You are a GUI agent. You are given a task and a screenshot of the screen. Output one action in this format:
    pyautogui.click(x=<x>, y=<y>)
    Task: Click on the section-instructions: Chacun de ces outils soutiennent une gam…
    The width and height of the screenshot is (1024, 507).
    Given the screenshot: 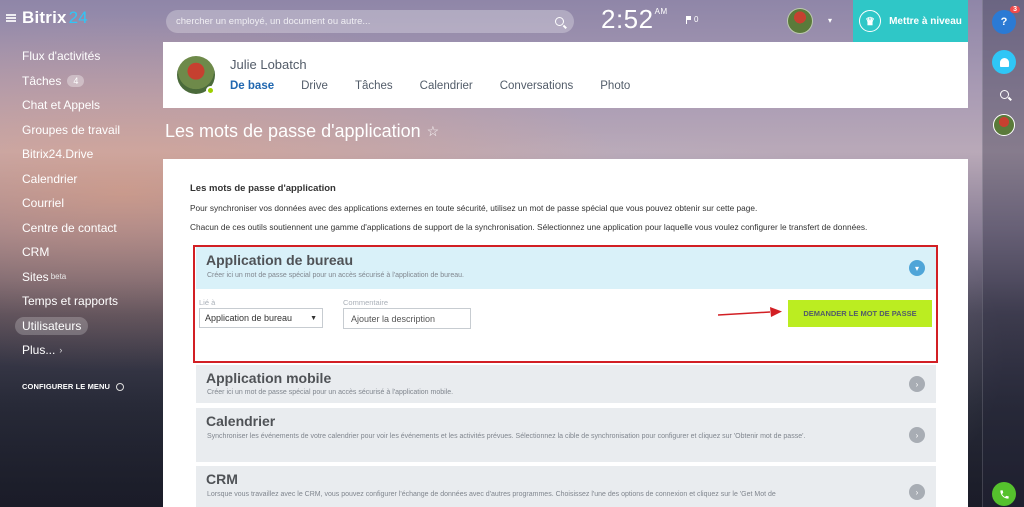 What is the action you would take?
    pyautogui.click(x=529, y=227)
    